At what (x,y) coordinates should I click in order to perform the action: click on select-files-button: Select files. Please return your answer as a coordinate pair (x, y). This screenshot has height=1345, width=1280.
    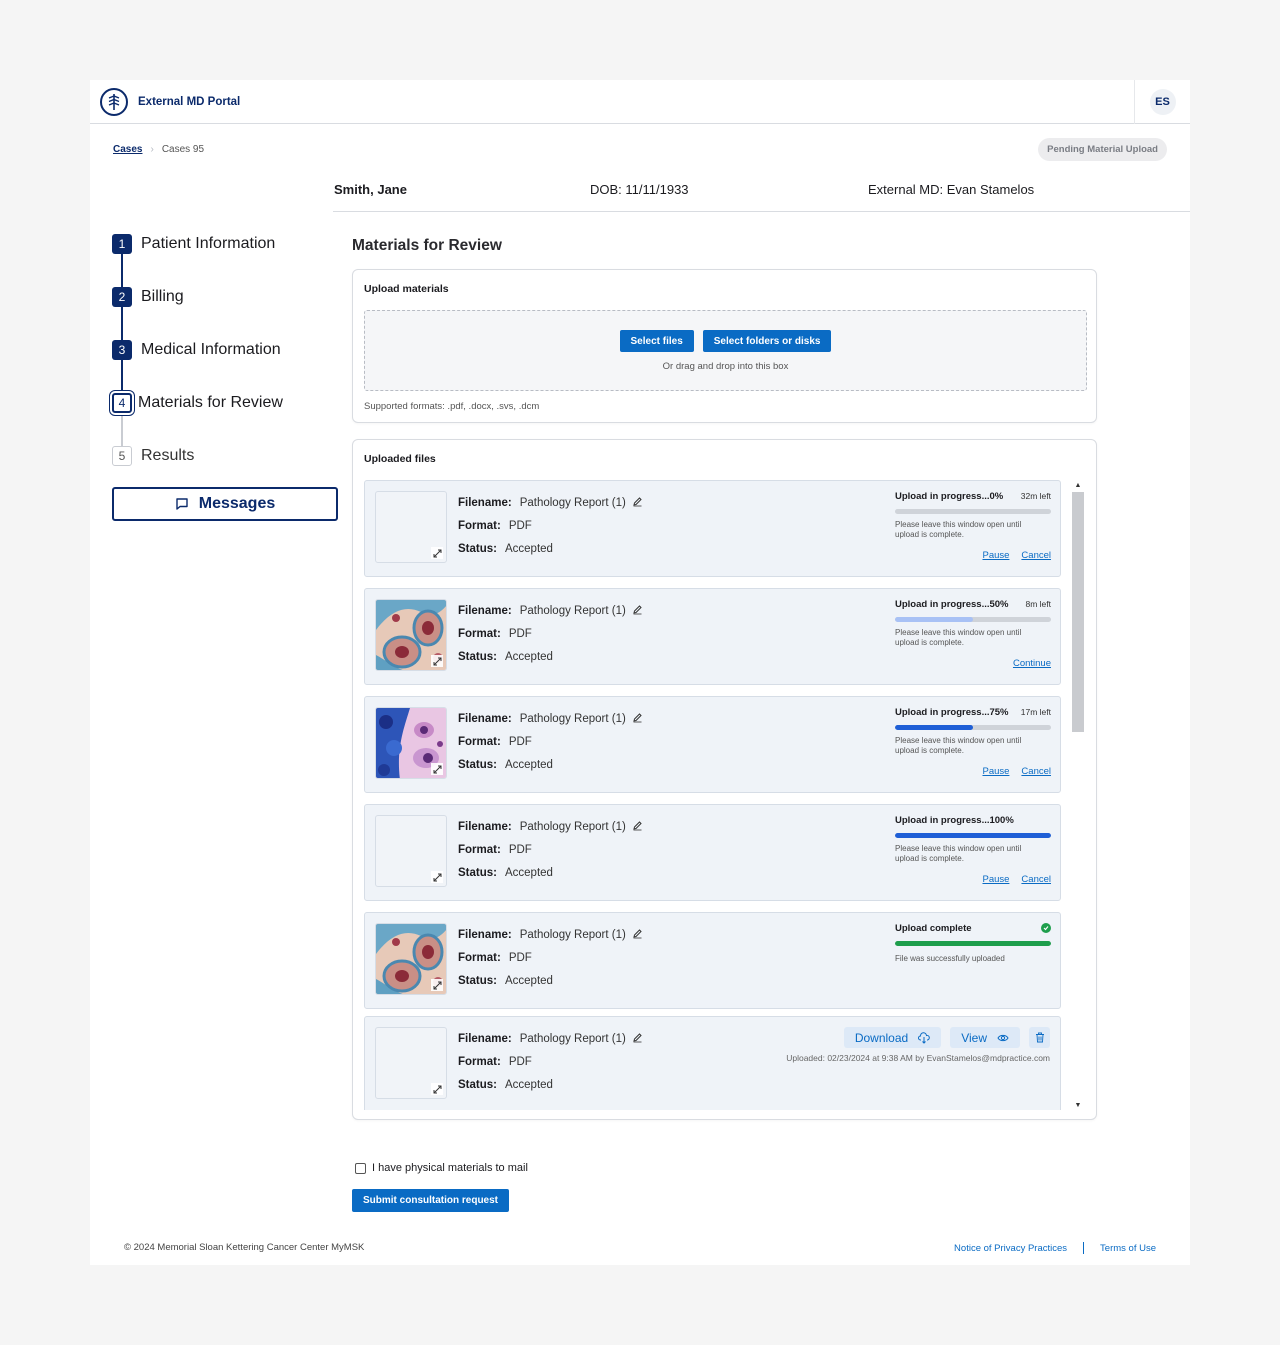
    Looking at the image, I should click on (656, 341).